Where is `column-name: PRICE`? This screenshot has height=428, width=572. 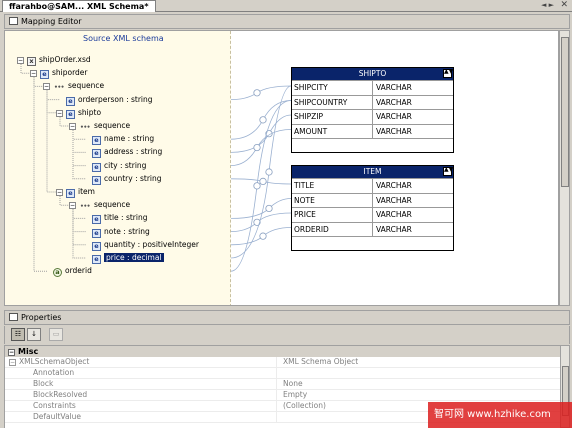
column-name: PRICE is located at coordinates (332, 215).